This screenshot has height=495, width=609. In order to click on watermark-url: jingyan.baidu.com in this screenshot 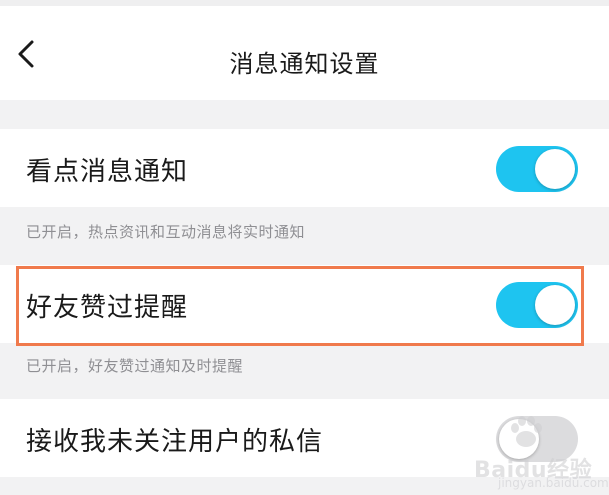, I will do `click(553, 483)`.